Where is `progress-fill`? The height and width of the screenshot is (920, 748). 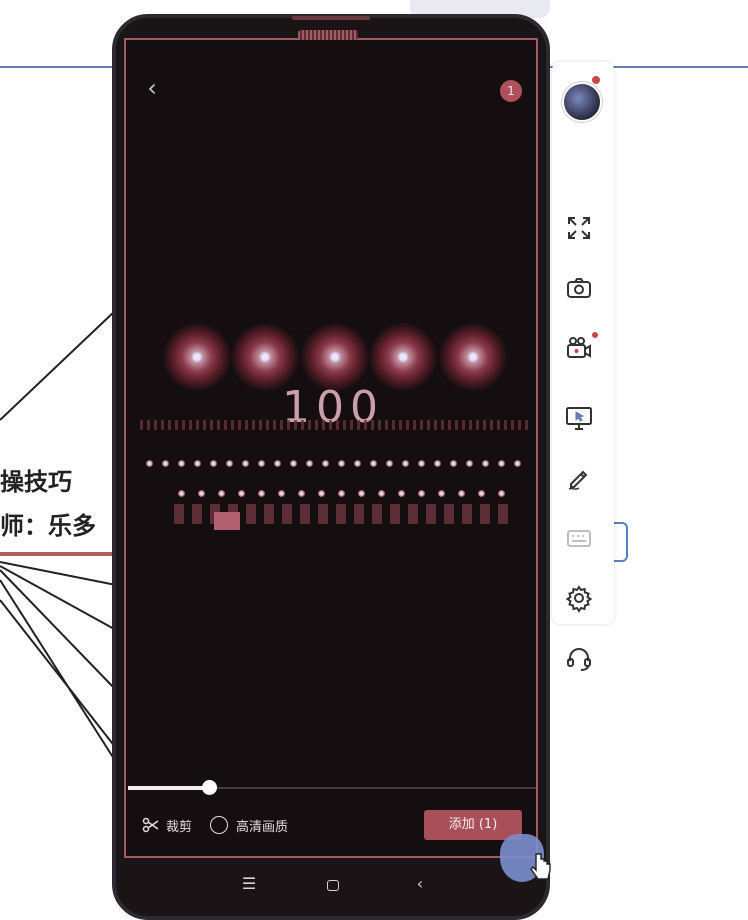
progress-fill is located at coordinates (169, 788).